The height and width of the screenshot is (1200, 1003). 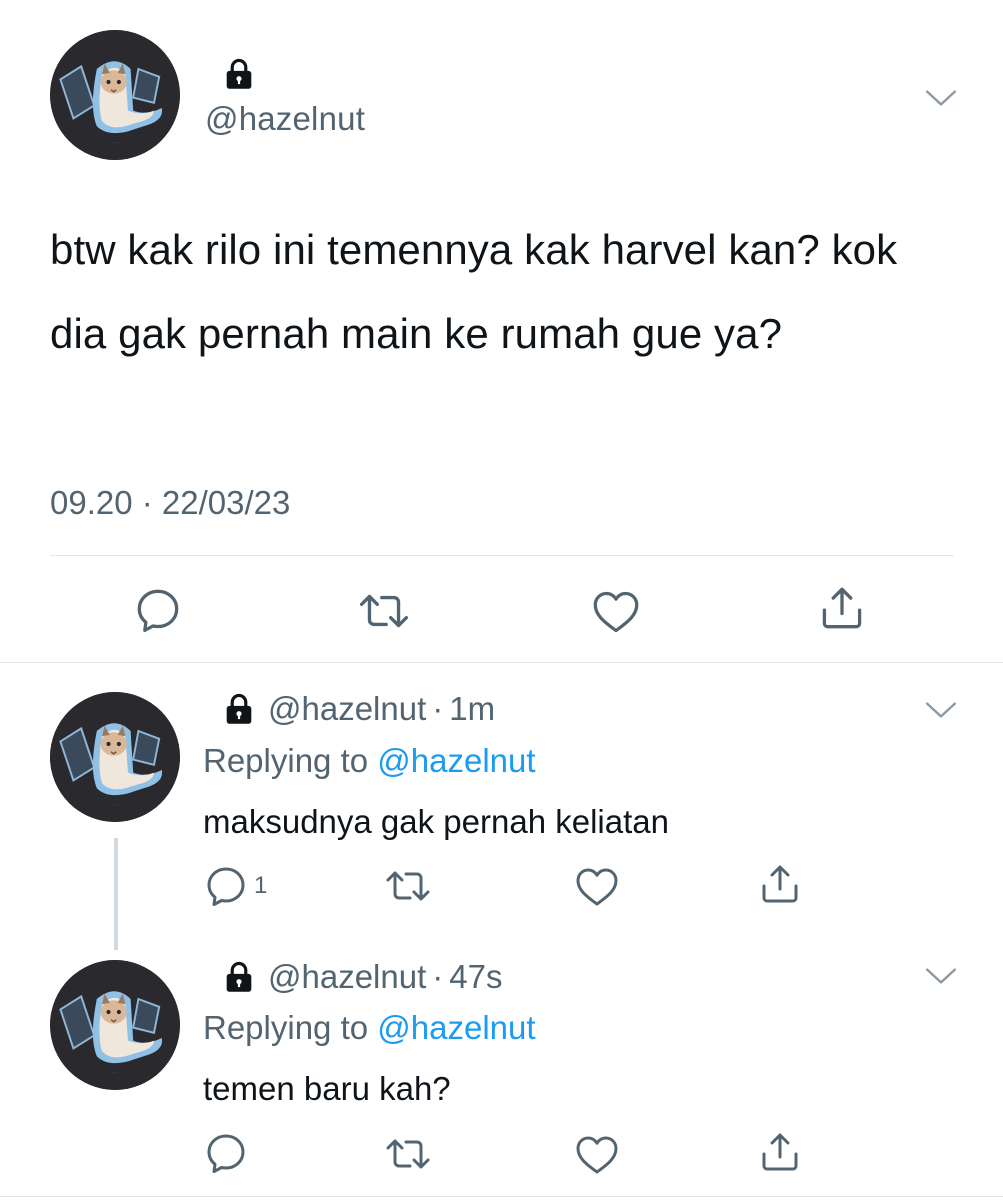 I want to click on tweet-timestamp: 09.20 · 22/03/23, so click(x=170, y=503).